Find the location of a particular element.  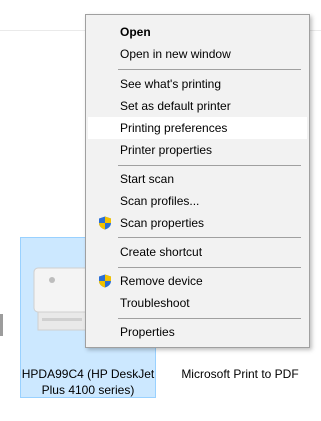

device-label: HPDA99C4 (HP DeskJet Plus 4100 series) is located at coordinates (88, 382).